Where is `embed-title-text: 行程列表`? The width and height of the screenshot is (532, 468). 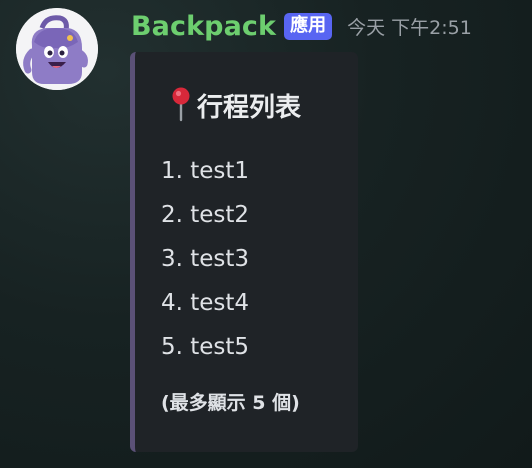 embed-title-text: 行程列表 is located at coordinates (249, 107).